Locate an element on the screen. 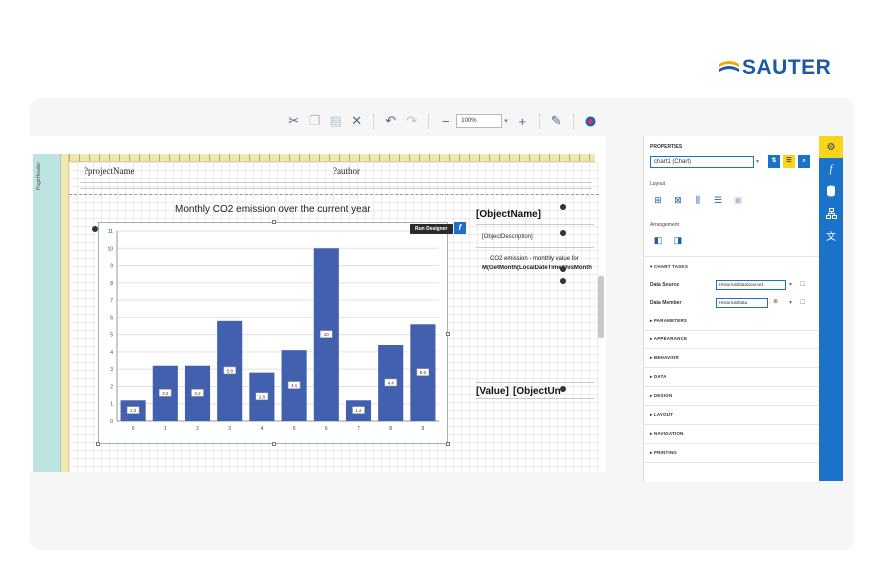  expression-button: f is located at coordinates (460, 228).